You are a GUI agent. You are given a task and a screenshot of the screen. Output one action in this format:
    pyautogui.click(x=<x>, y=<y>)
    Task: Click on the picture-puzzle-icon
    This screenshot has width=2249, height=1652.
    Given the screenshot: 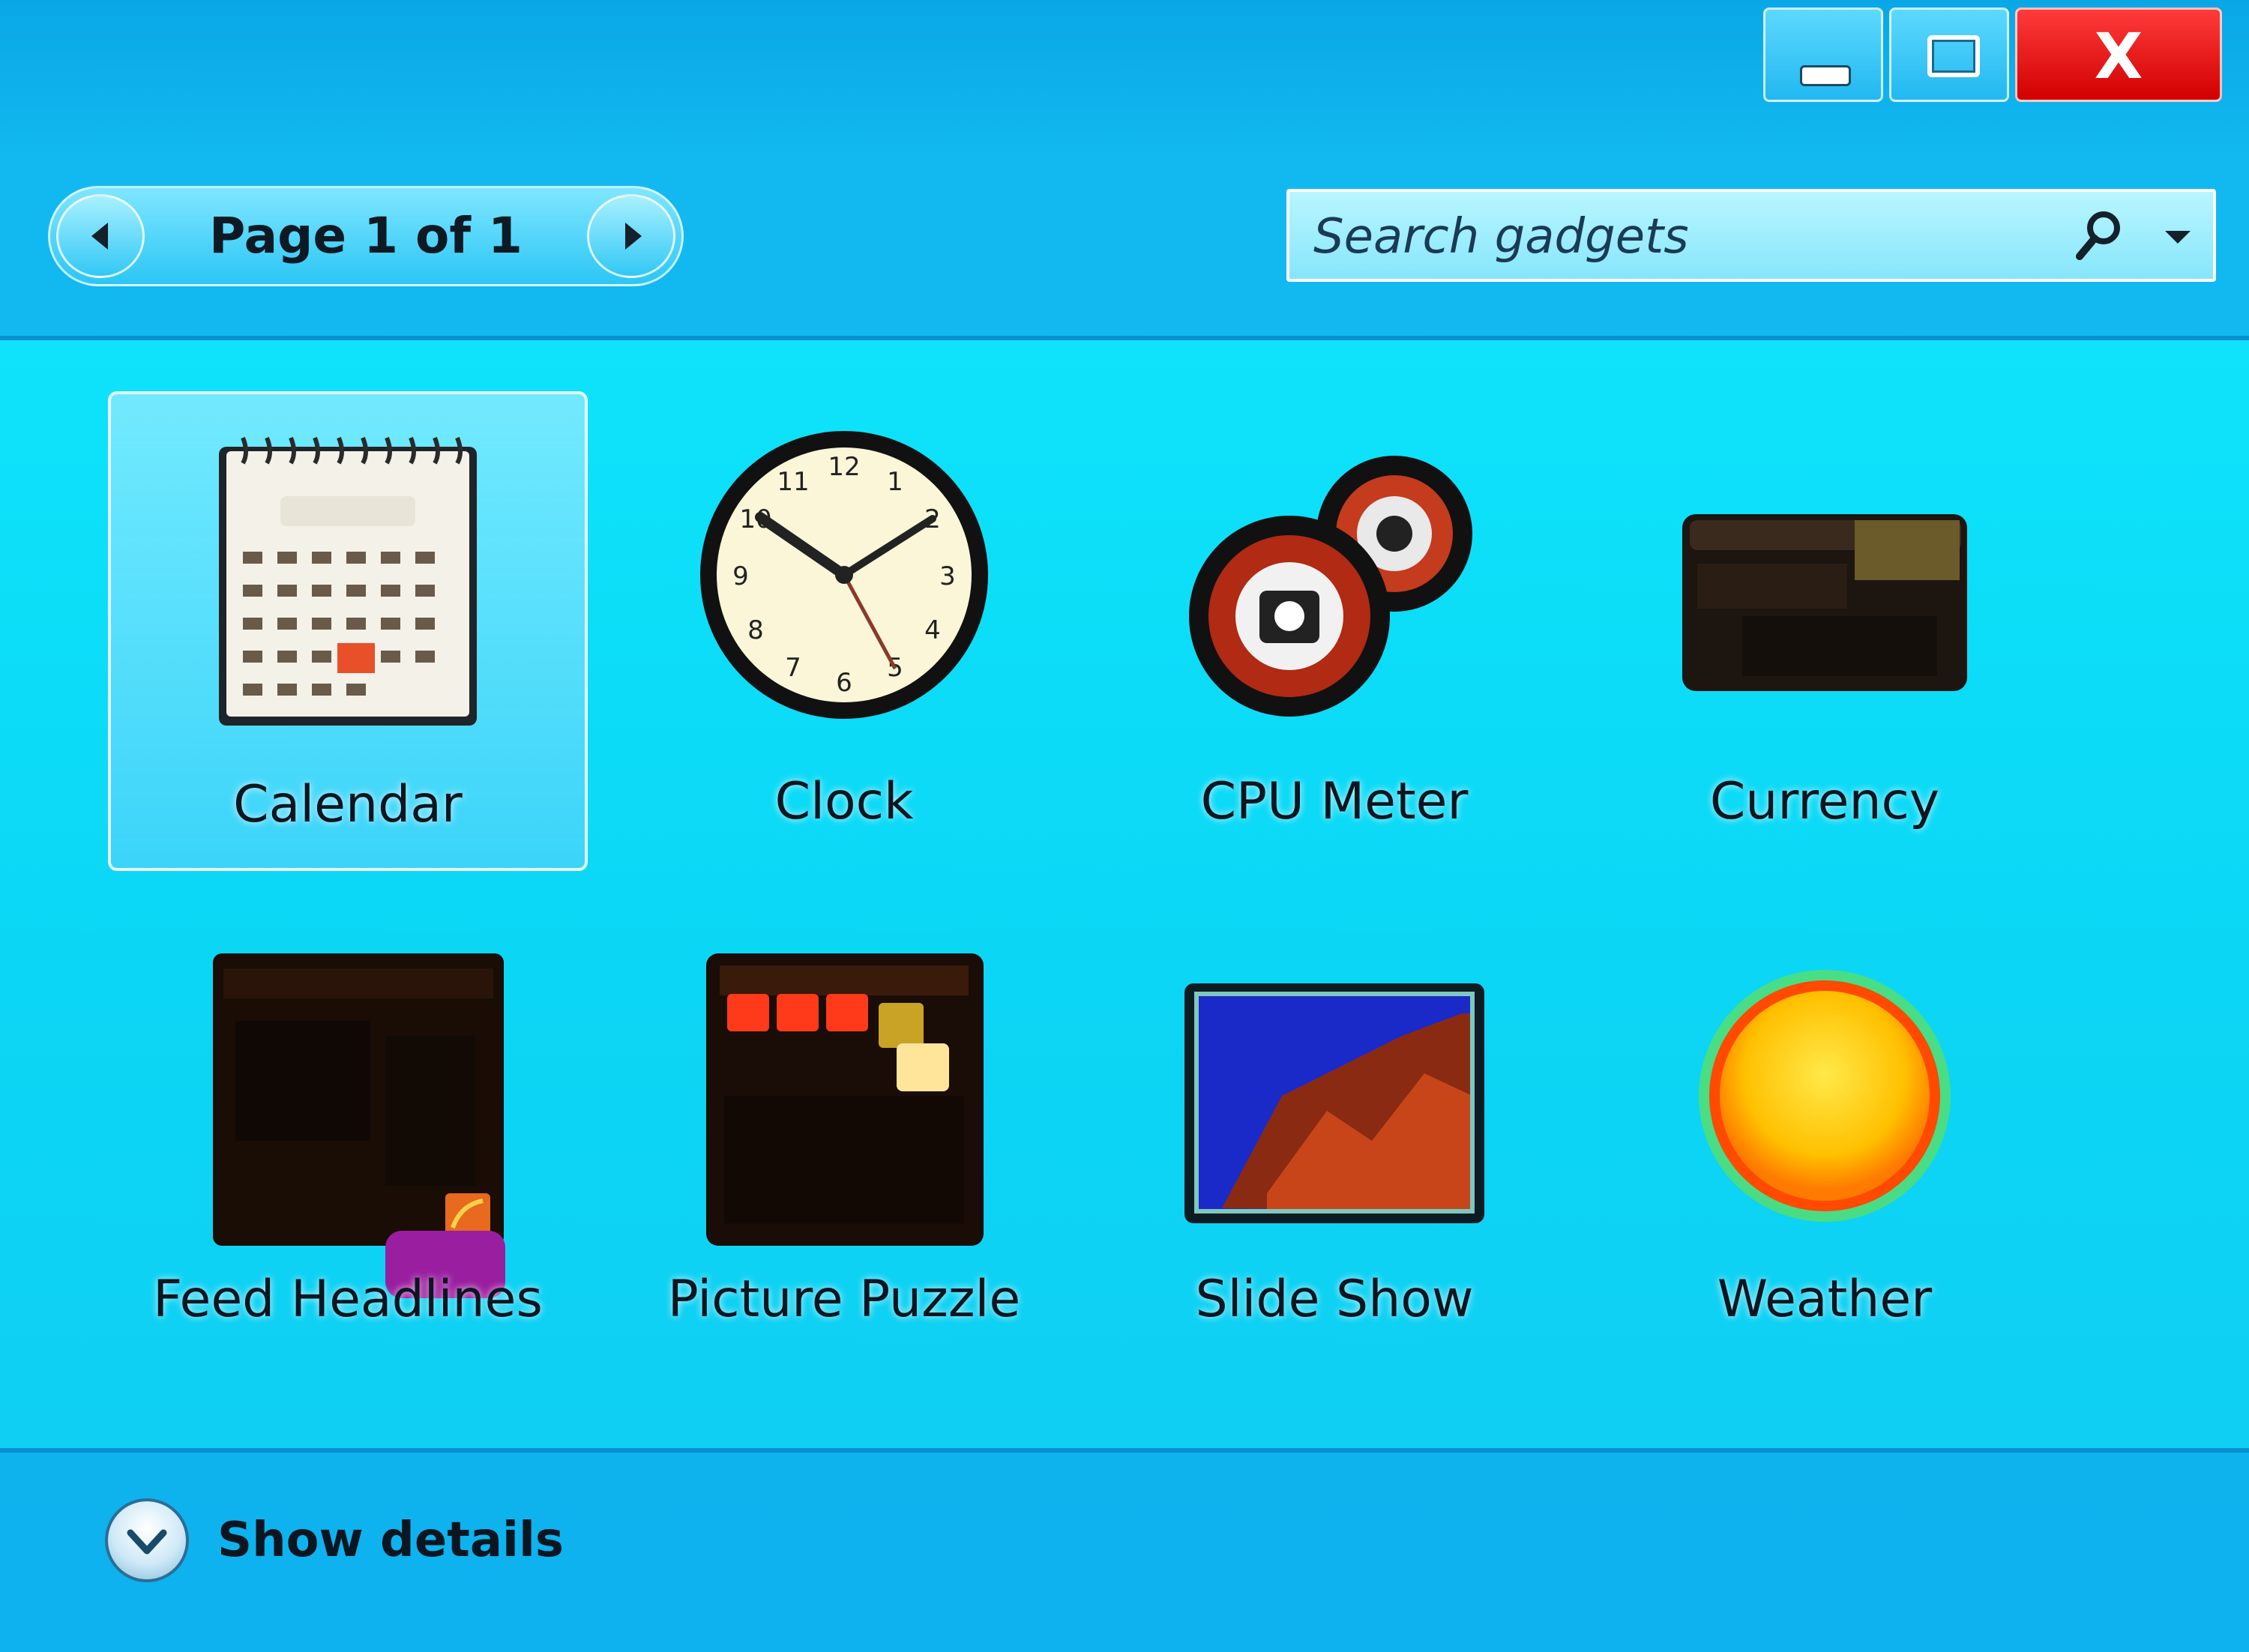 What is the action you would take?
    pyautogui.click(x=844, y=1099)
    